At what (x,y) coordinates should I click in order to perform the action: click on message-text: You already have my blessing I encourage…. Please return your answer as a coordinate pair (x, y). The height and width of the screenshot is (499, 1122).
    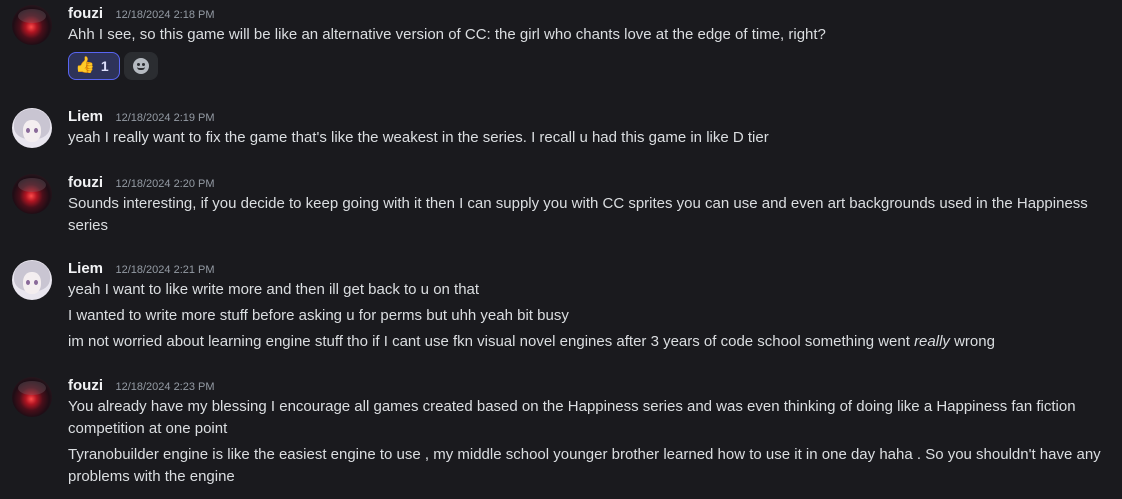
    Looking at the image, I should click on (572, 417).